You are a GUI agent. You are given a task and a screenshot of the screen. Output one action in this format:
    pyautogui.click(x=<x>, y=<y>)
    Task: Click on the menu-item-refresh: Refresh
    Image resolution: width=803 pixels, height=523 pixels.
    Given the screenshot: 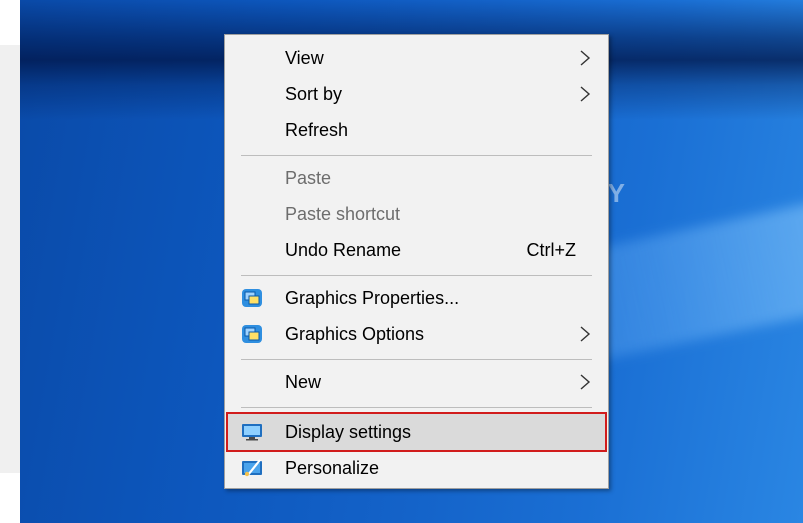 What is the action you would take?
    pyautogui.click(x=416, y=130)
    